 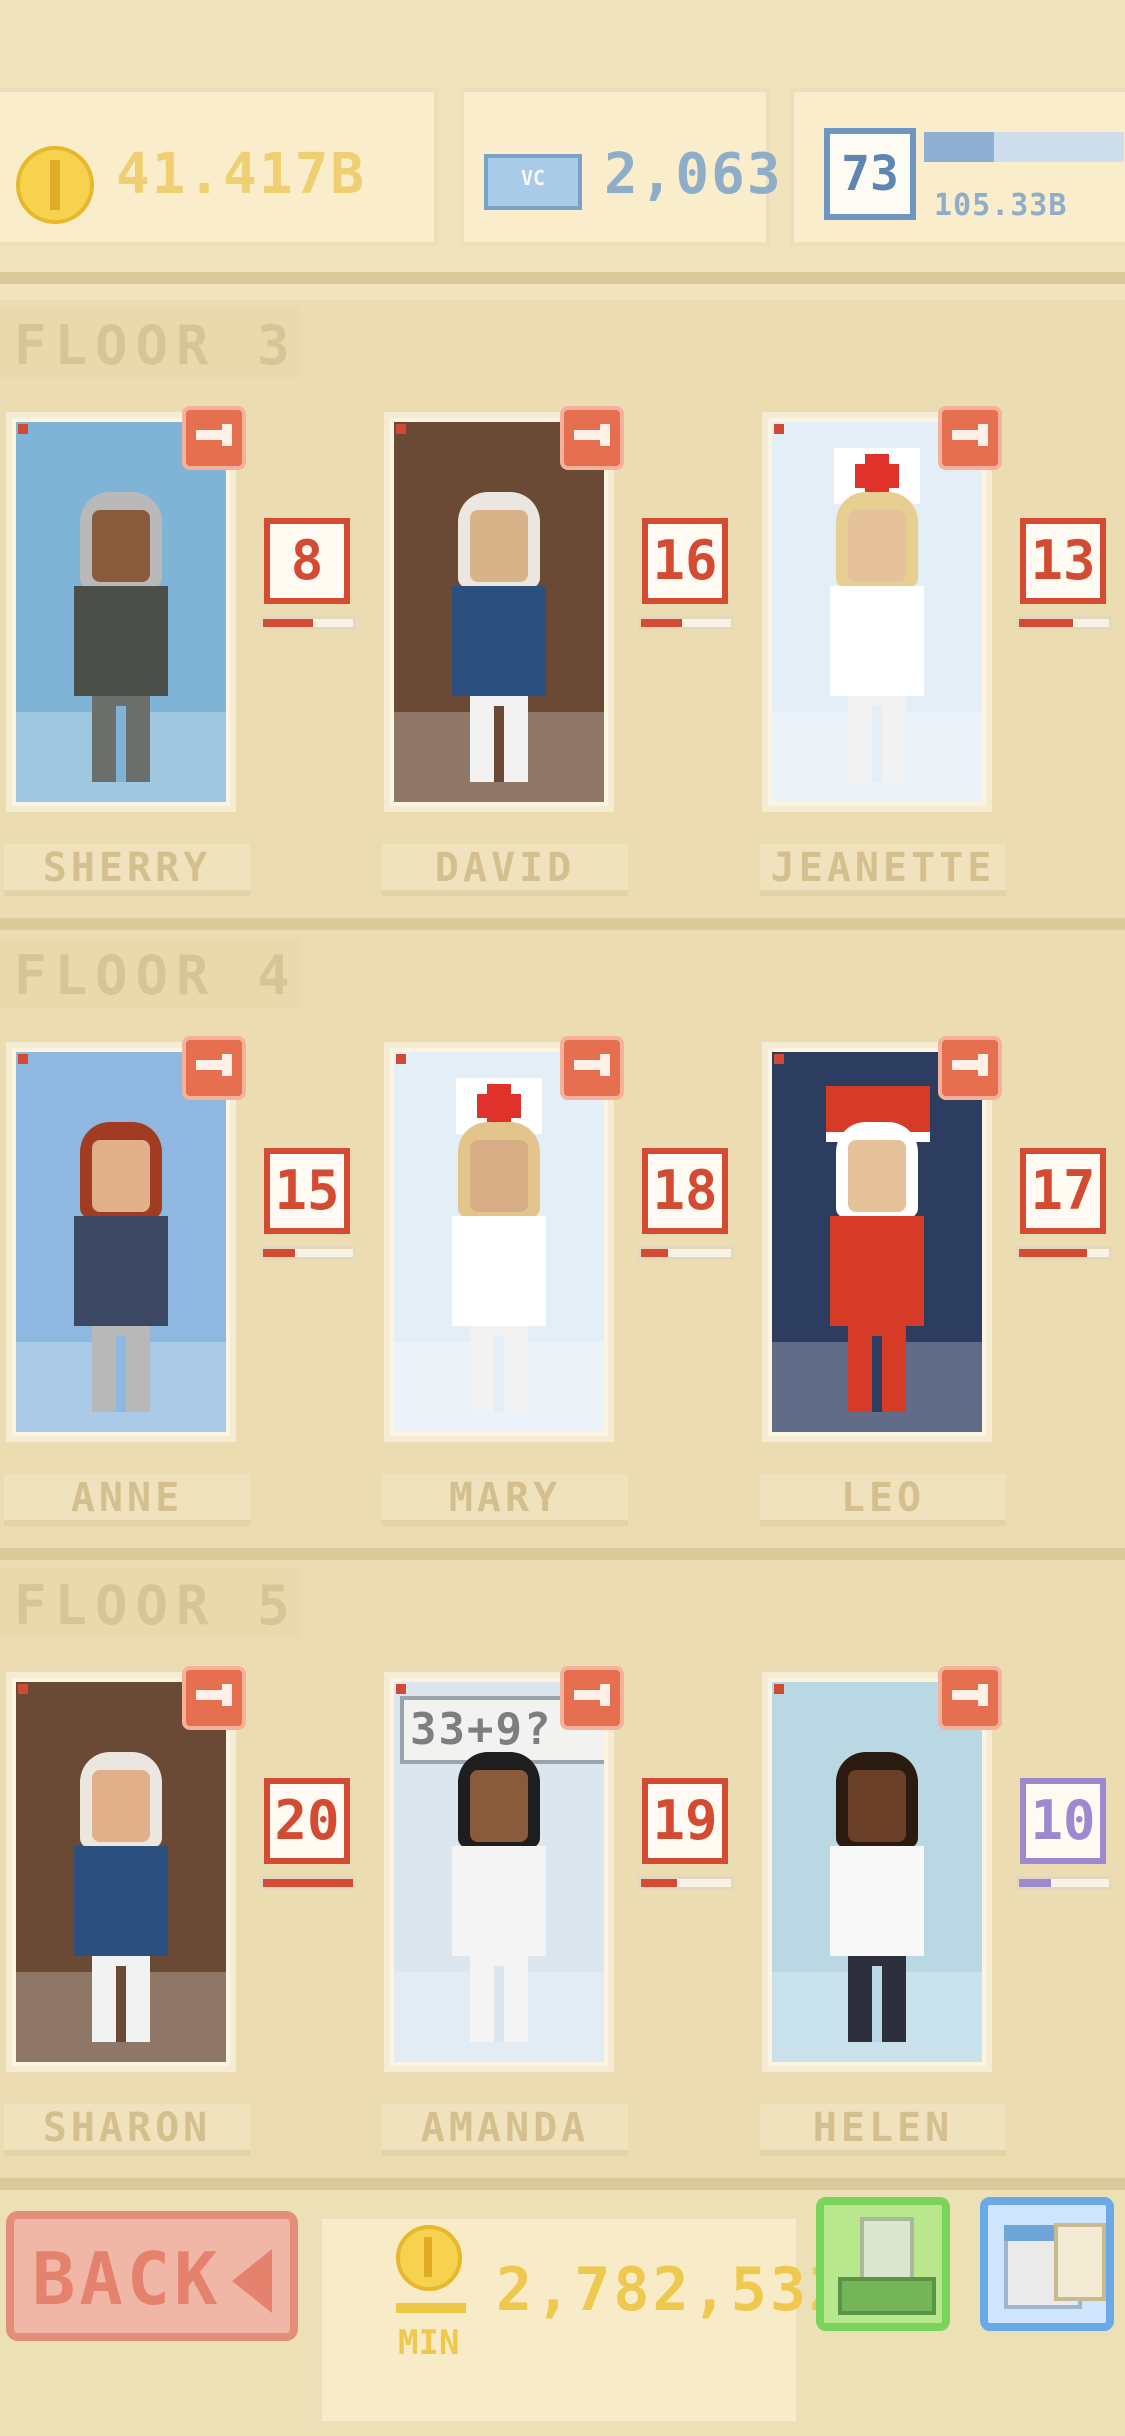 I want to click on worker-name: AMANDA, so click(x=505, y=2130).